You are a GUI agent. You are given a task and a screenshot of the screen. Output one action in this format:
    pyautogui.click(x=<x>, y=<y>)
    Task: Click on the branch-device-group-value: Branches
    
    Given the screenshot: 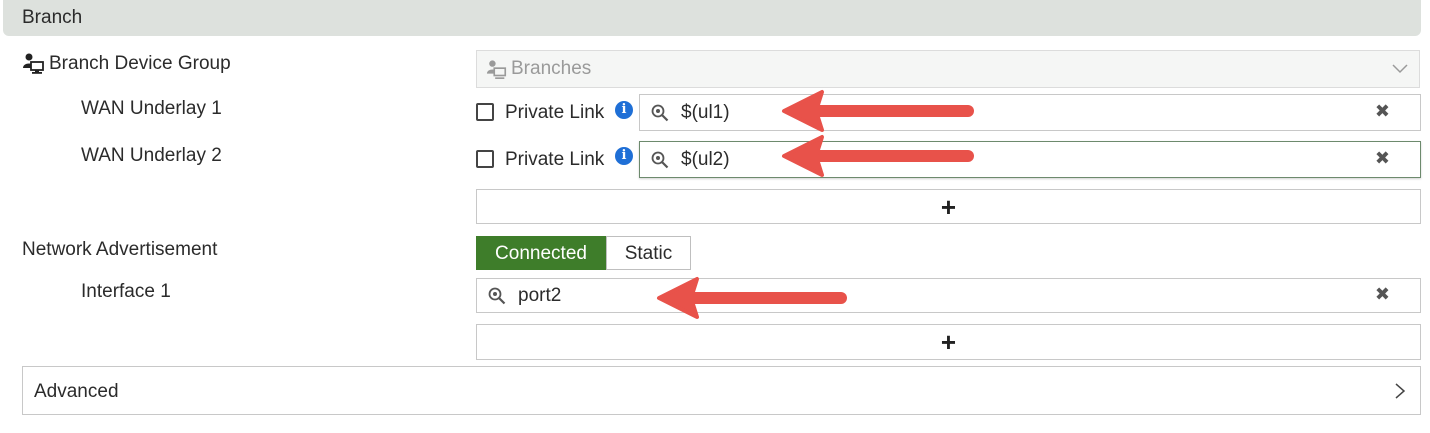 What is the action you would take?
    pyautogui.click(x=551, y=68)
    